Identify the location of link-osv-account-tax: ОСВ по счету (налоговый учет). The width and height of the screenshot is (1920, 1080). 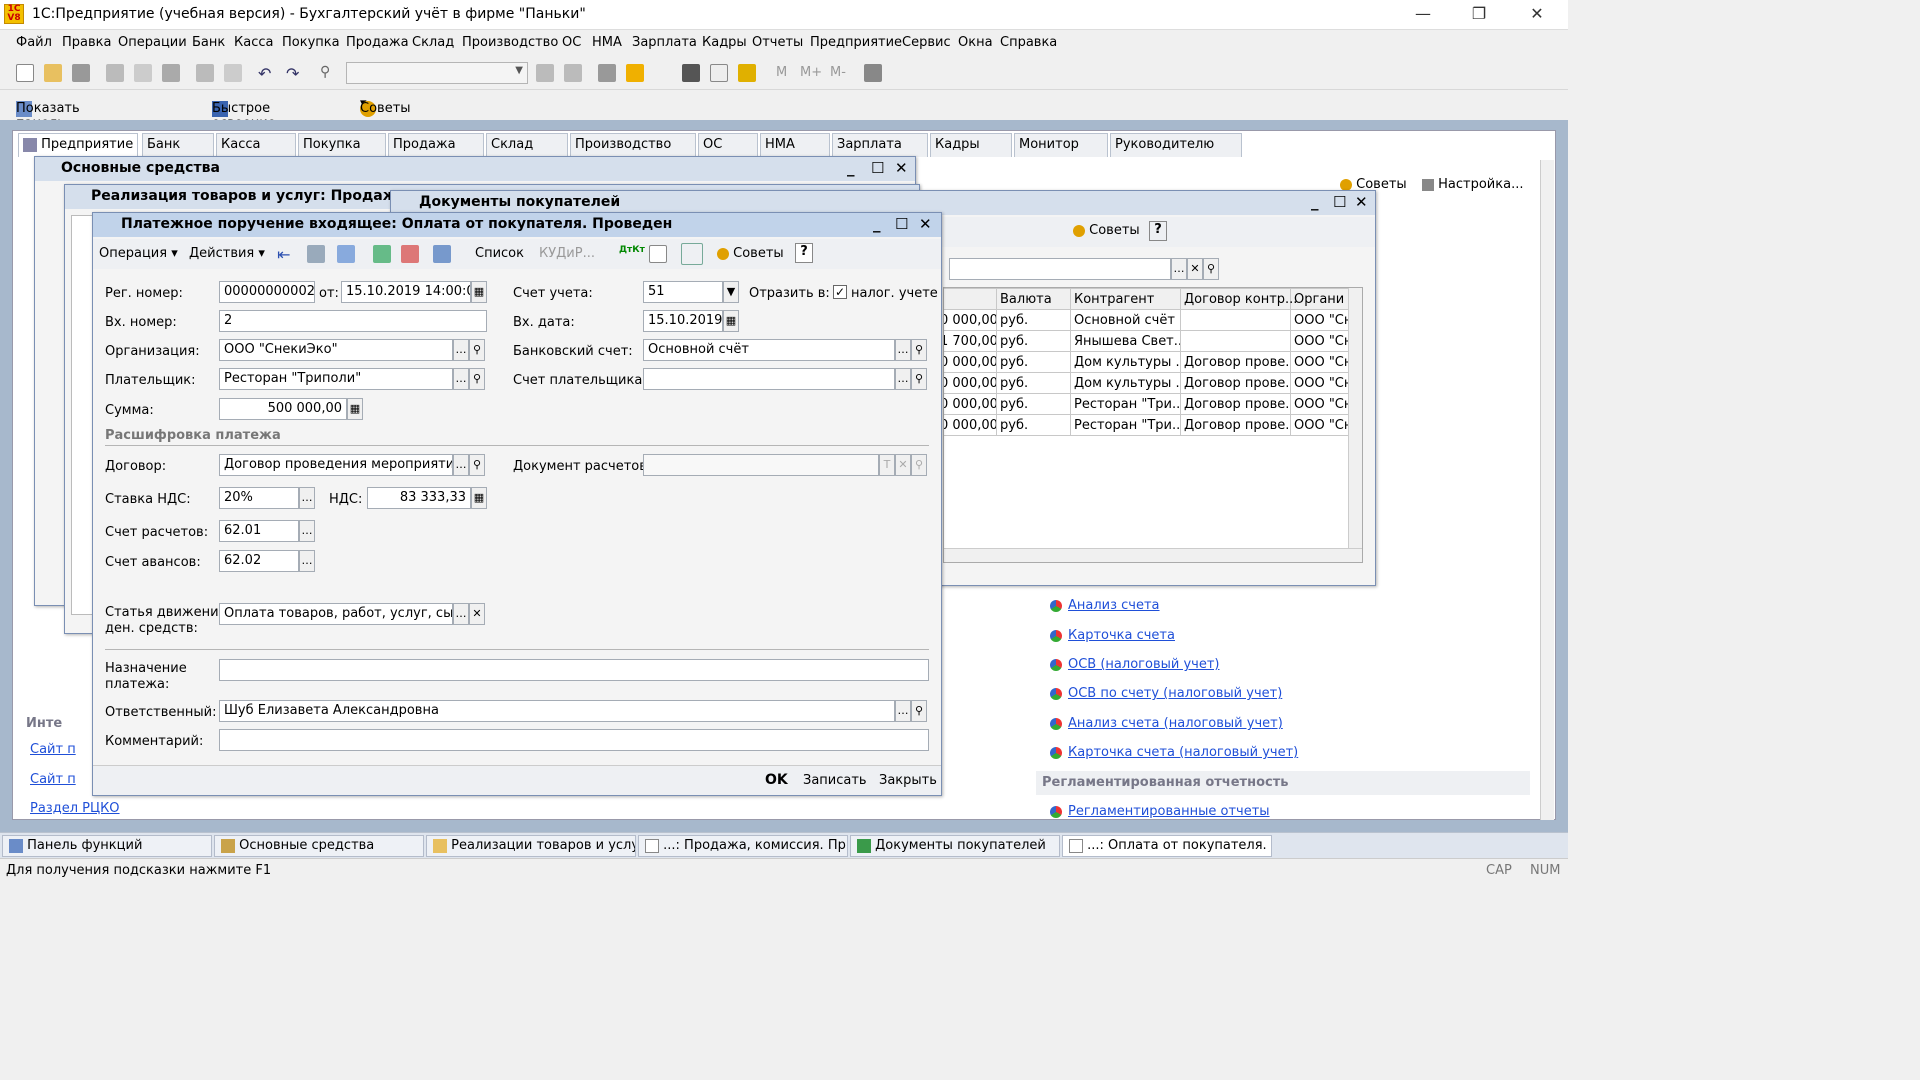
(1166, 693).